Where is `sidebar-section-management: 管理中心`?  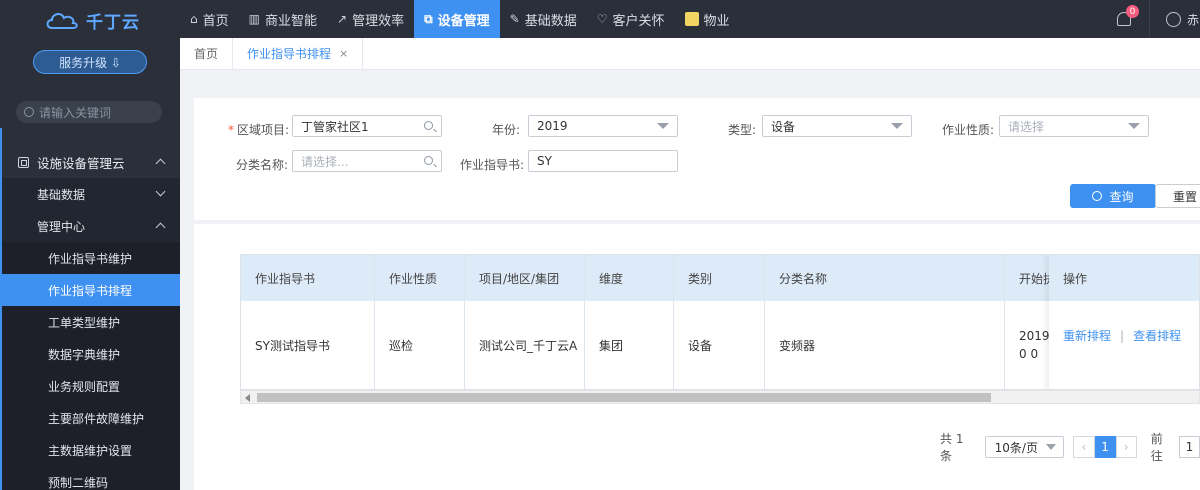 sidebar-section-management: 管理中心 is located at coordinates (90, 226).